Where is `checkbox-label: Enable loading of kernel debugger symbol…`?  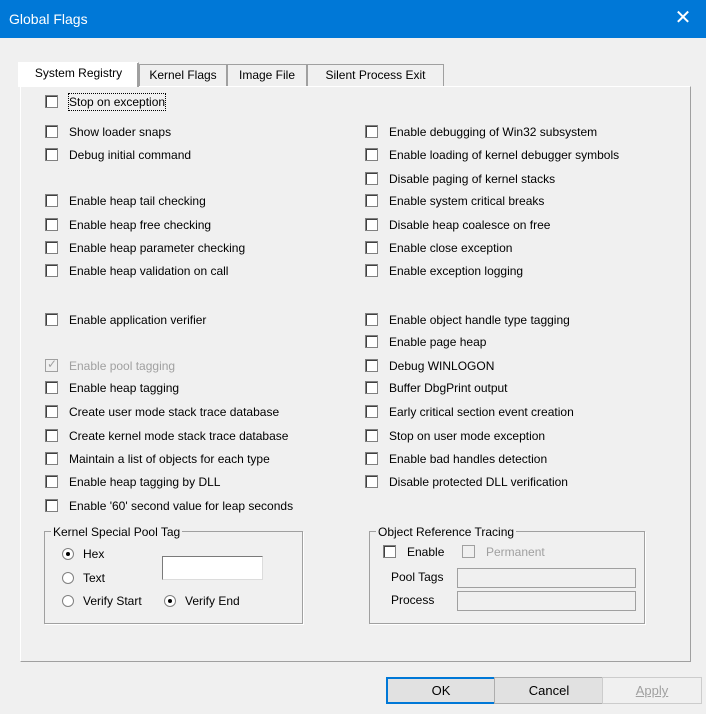 checkbox-label: Enable loading of kernel debugger symbol… is located at coordinates (504, 155).